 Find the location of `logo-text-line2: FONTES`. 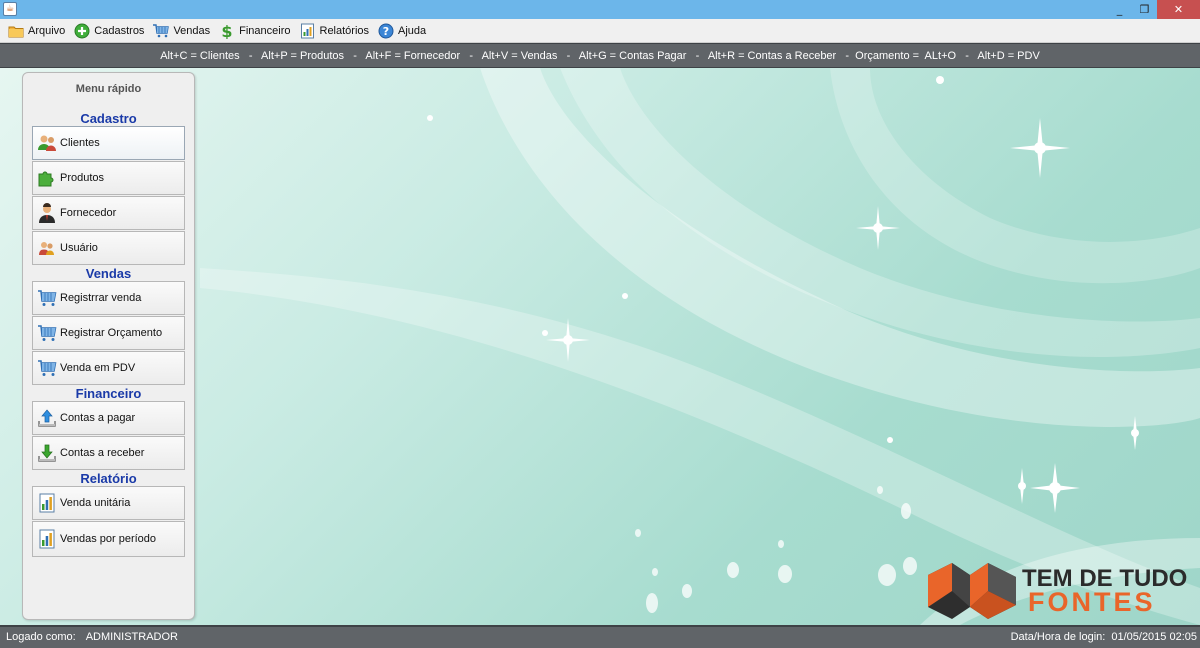

logo-text-line2: FONTES is located at coordinates (1092, 602).